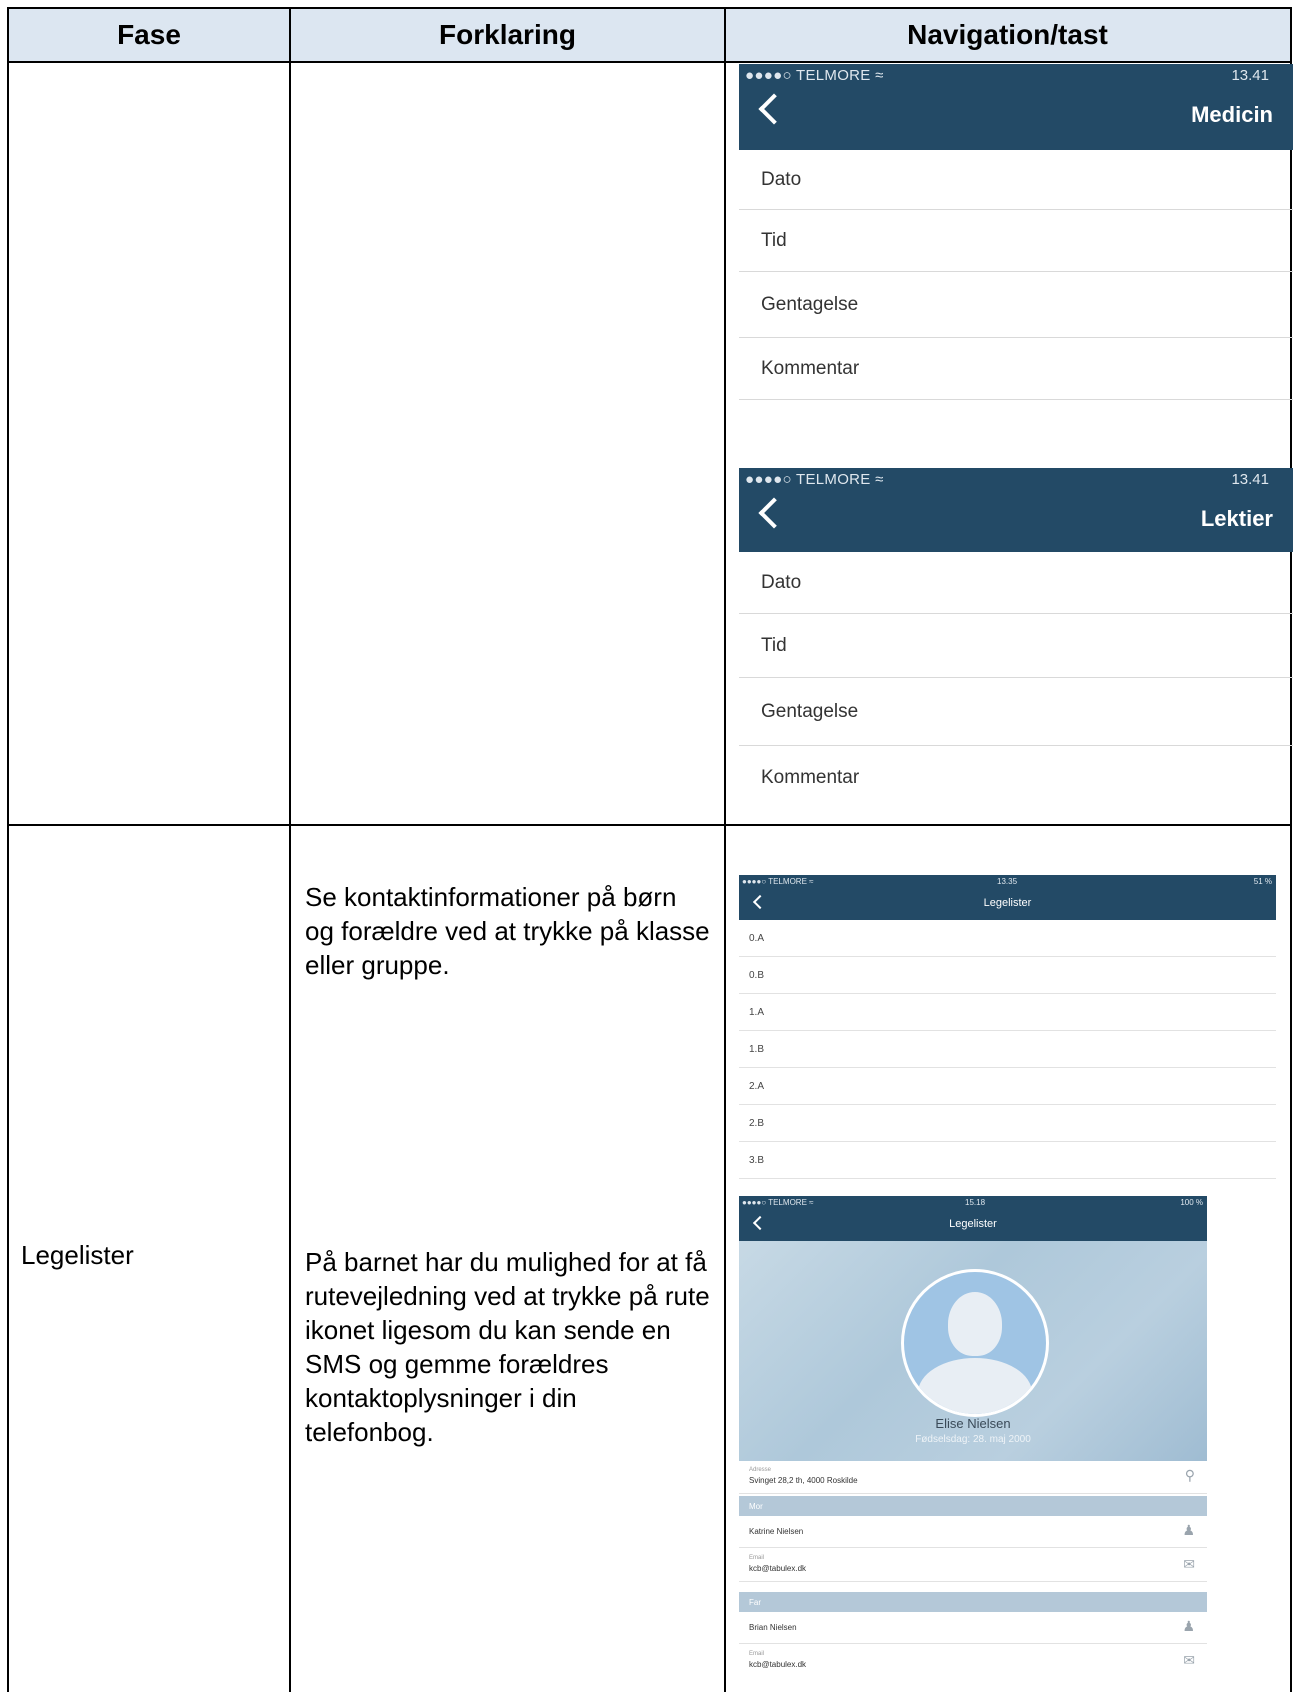 Image resolution: width=1293 pixels, height=1692 pixels. I want to click on list-item-class: 0.A, so click(1007, 938).